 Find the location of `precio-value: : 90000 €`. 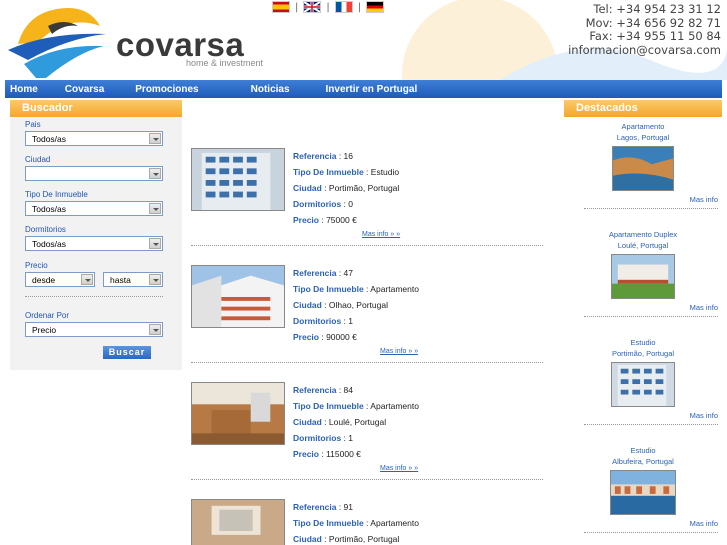

precio-value: : 90000 € is located at coordinates (338, 337).